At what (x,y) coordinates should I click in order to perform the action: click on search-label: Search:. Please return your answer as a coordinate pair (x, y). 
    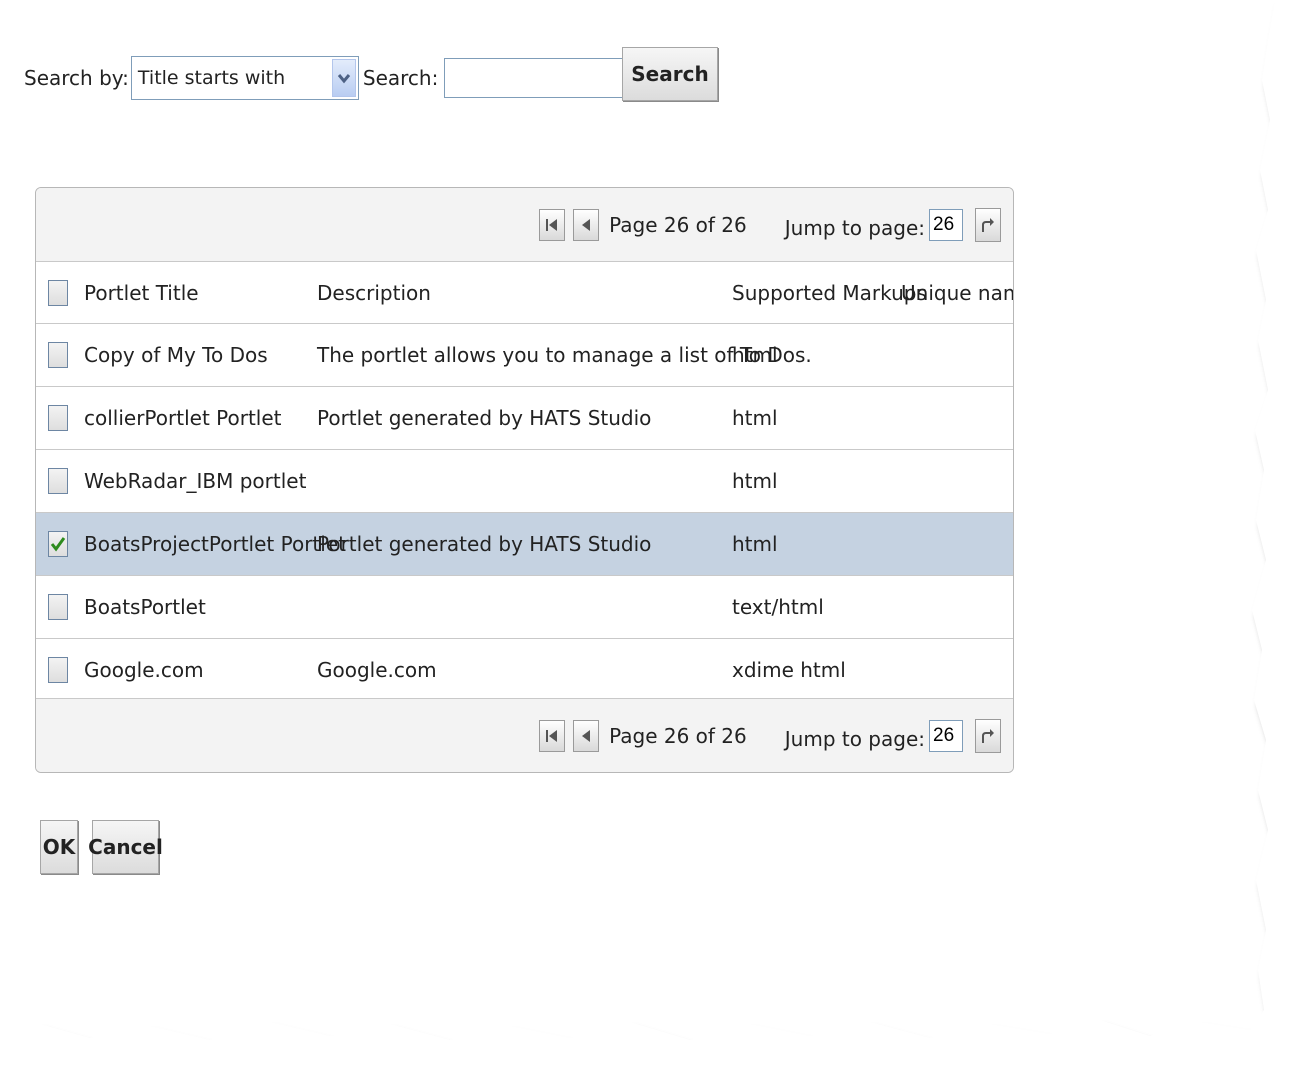
    Looking at the image, I should click on (400, 78).